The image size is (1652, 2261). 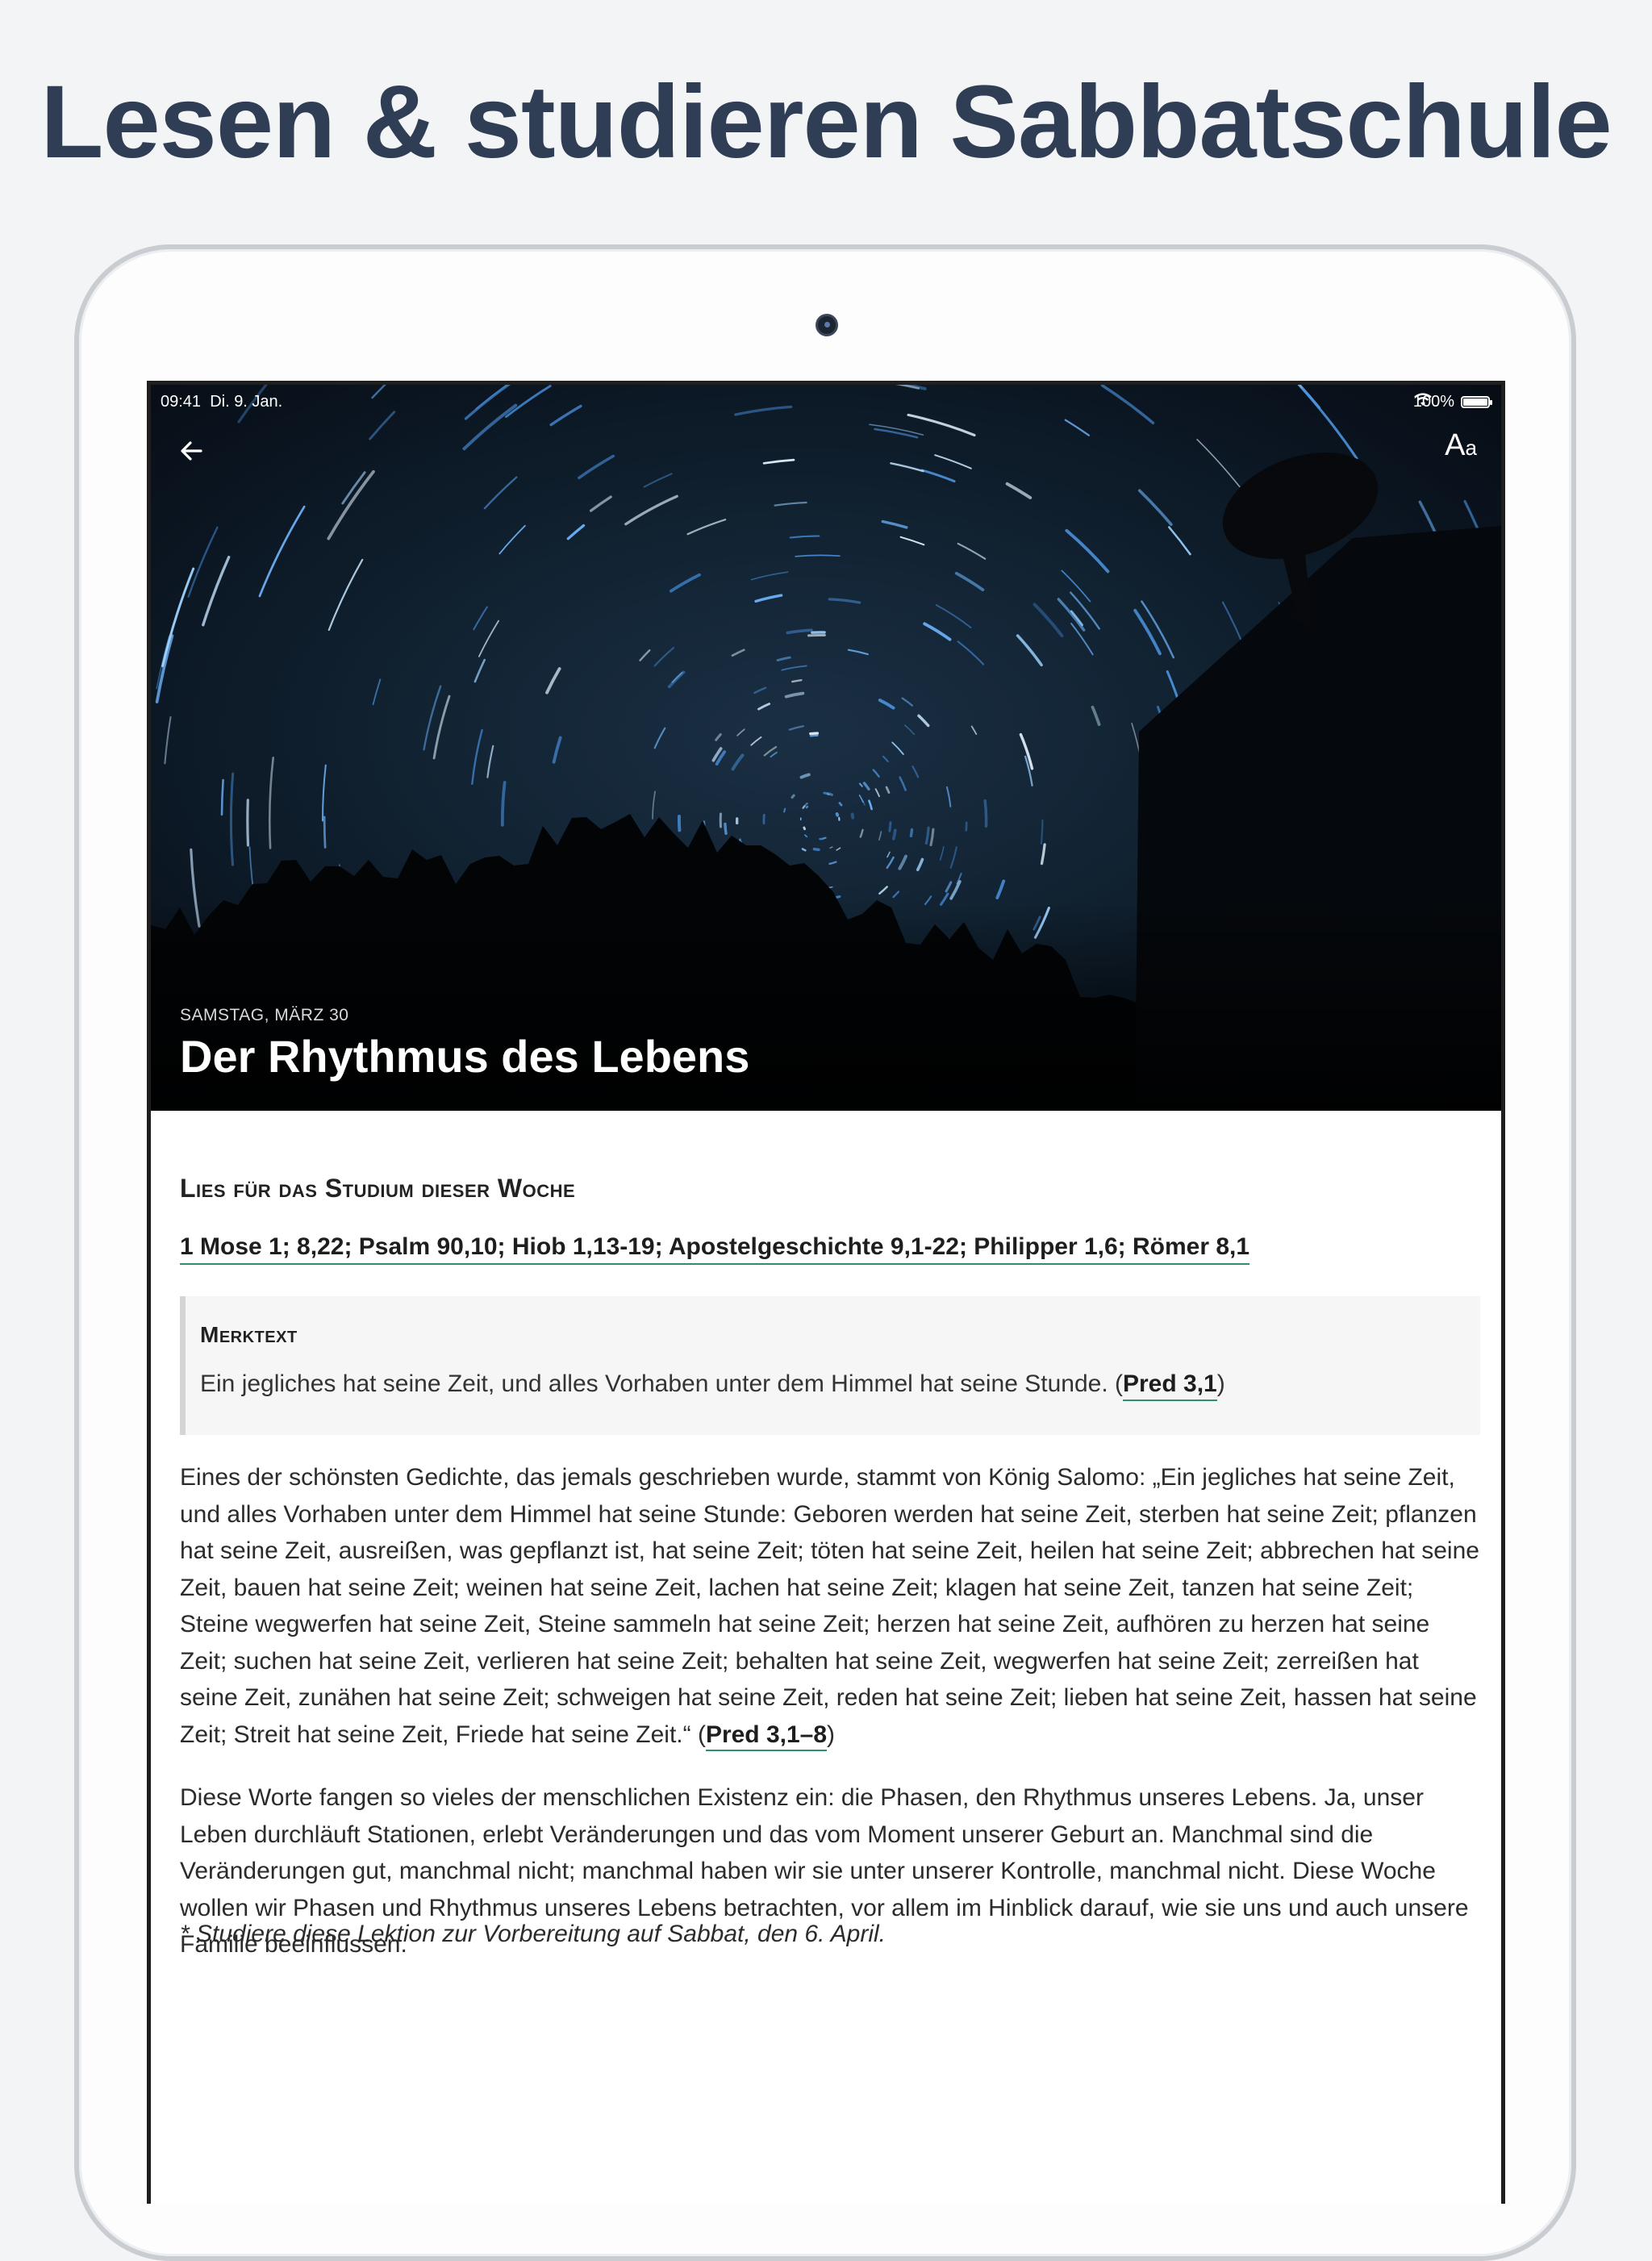 I want to click on memory-text-title: Merktext, so click(x=249, y=1335).